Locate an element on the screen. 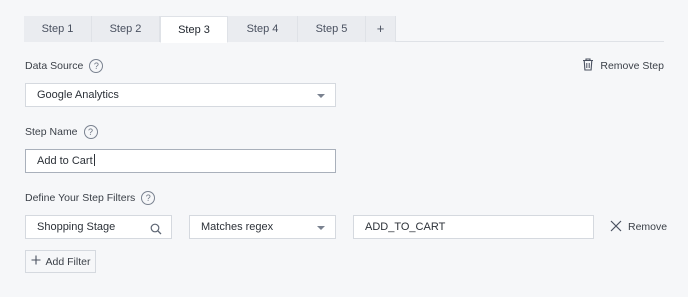 The width and height of the screenshot is (688, 297). filters-help-icon: ? is located at coordinates (148, 198).